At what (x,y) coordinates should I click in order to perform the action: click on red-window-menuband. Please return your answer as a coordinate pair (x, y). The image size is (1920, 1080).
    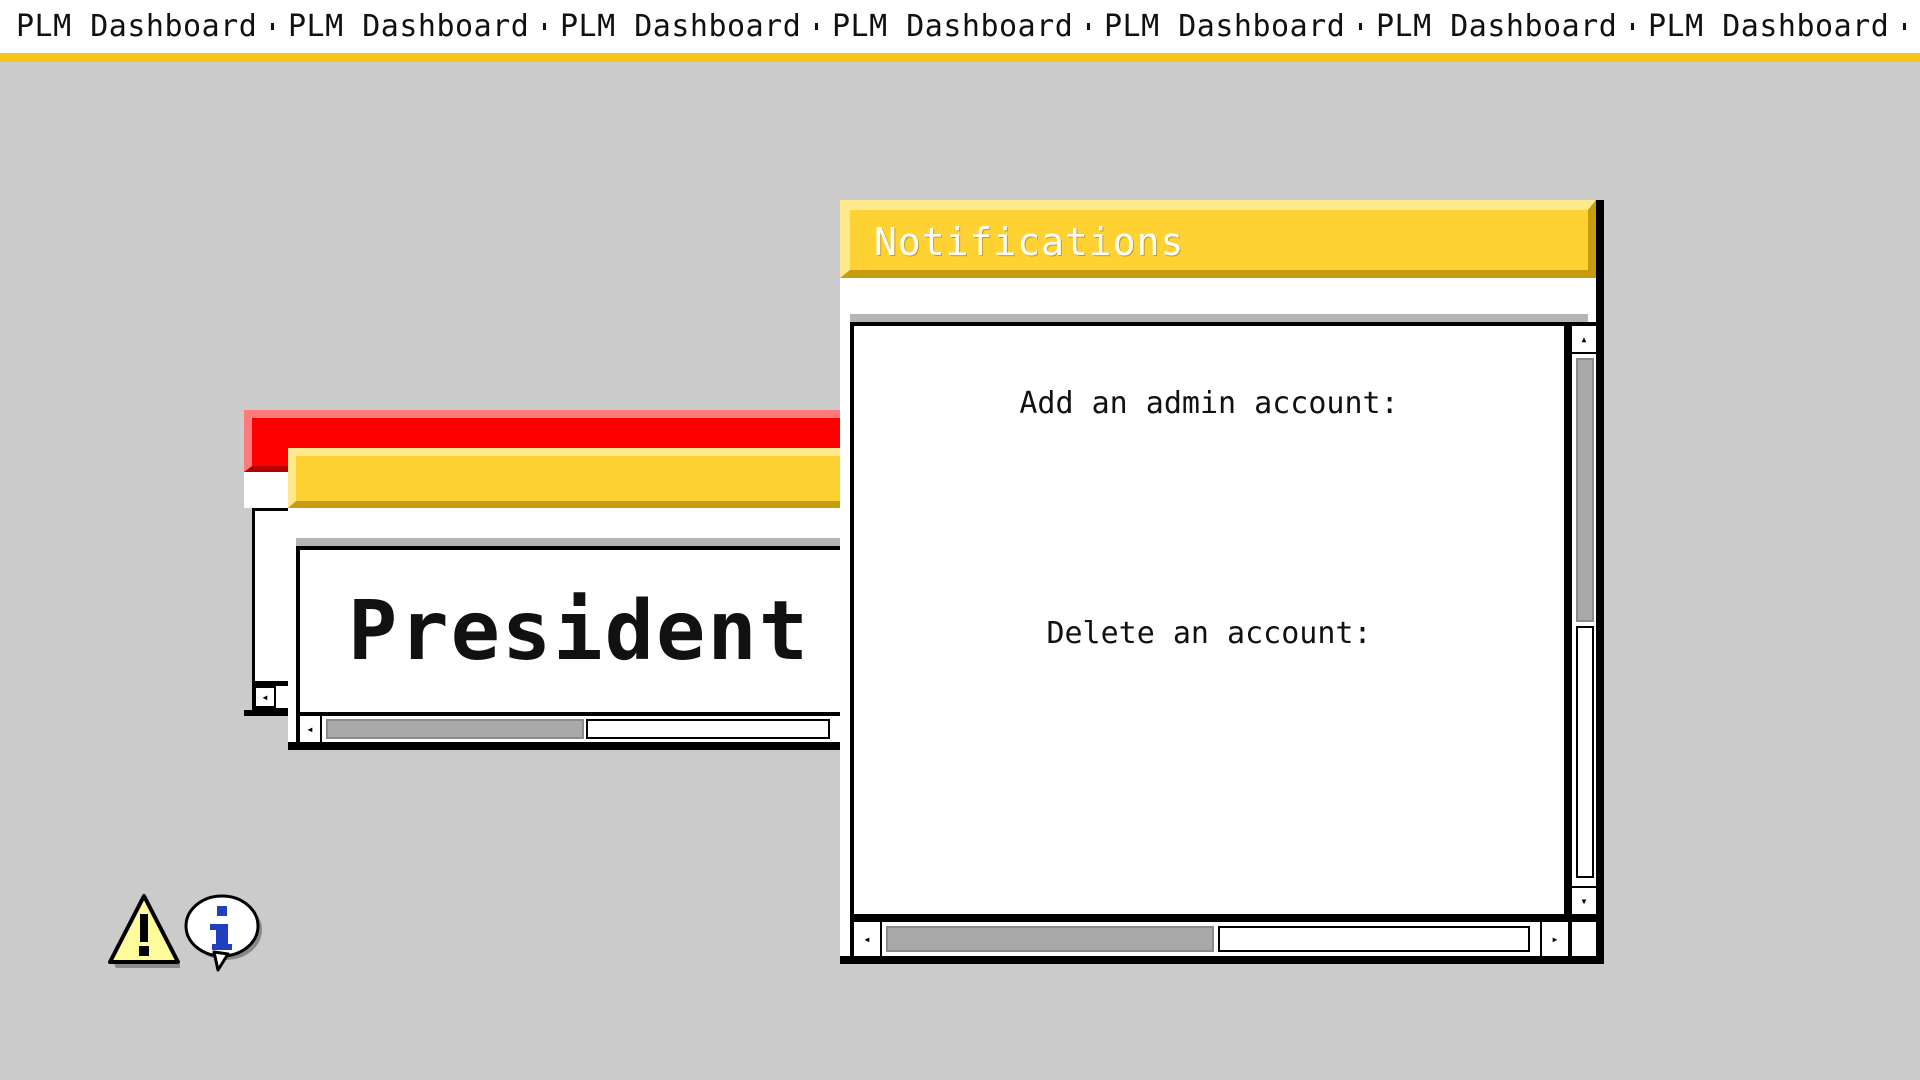
    Looking at the image, I should click on (269, 490).